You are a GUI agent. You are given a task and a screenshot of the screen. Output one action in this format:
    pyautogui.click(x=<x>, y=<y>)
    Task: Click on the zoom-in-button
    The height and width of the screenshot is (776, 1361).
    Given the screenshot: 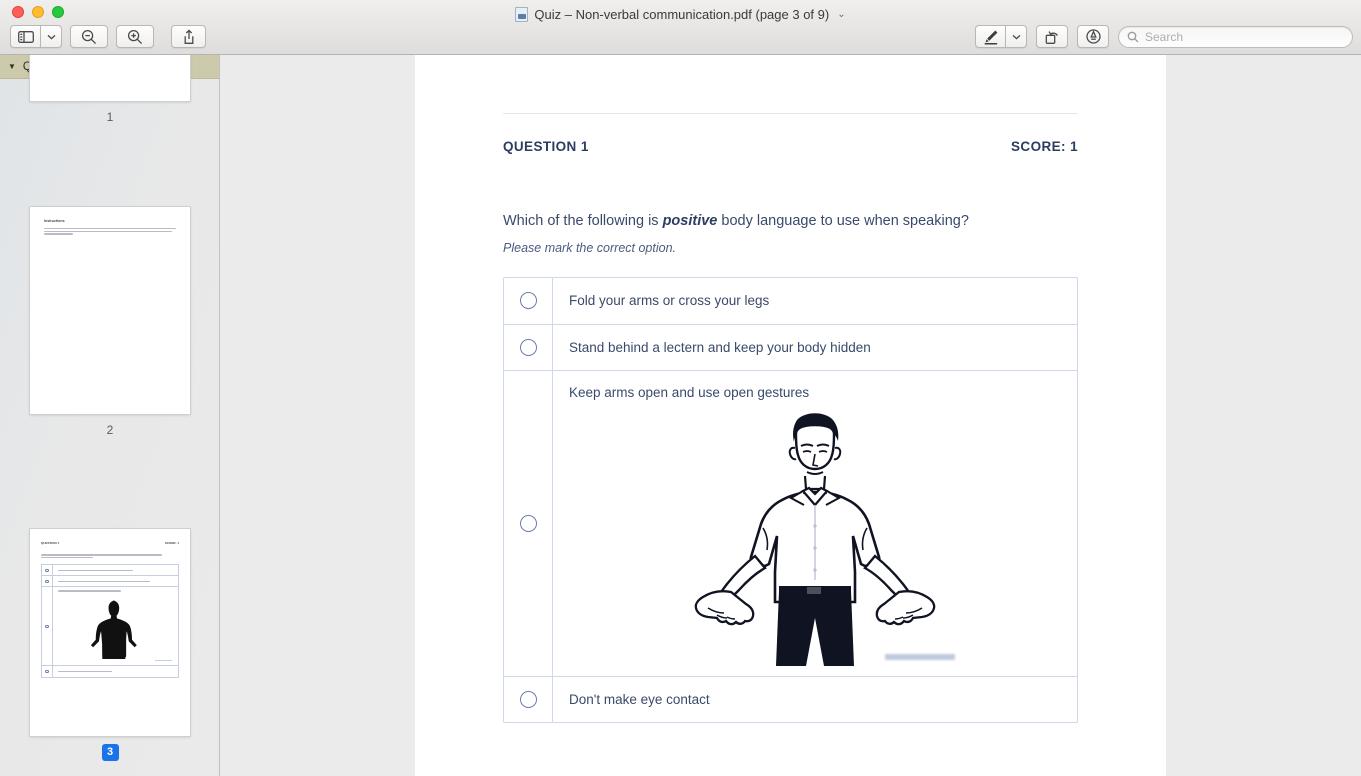 What is the action you would take?
    pyautogui.click(x=135, y=36)
    